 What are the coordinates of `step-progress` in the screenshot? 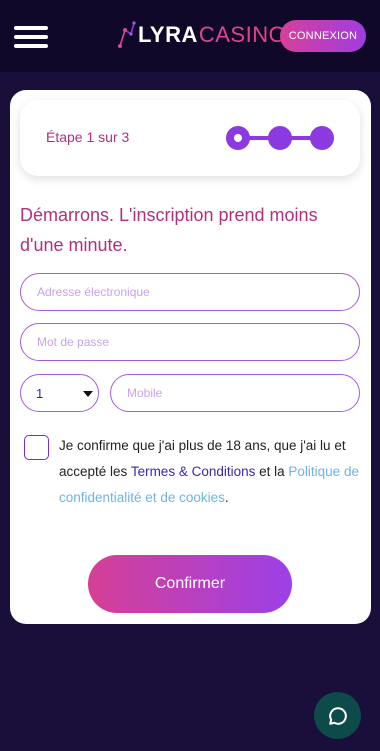 It's located at (281, 138).